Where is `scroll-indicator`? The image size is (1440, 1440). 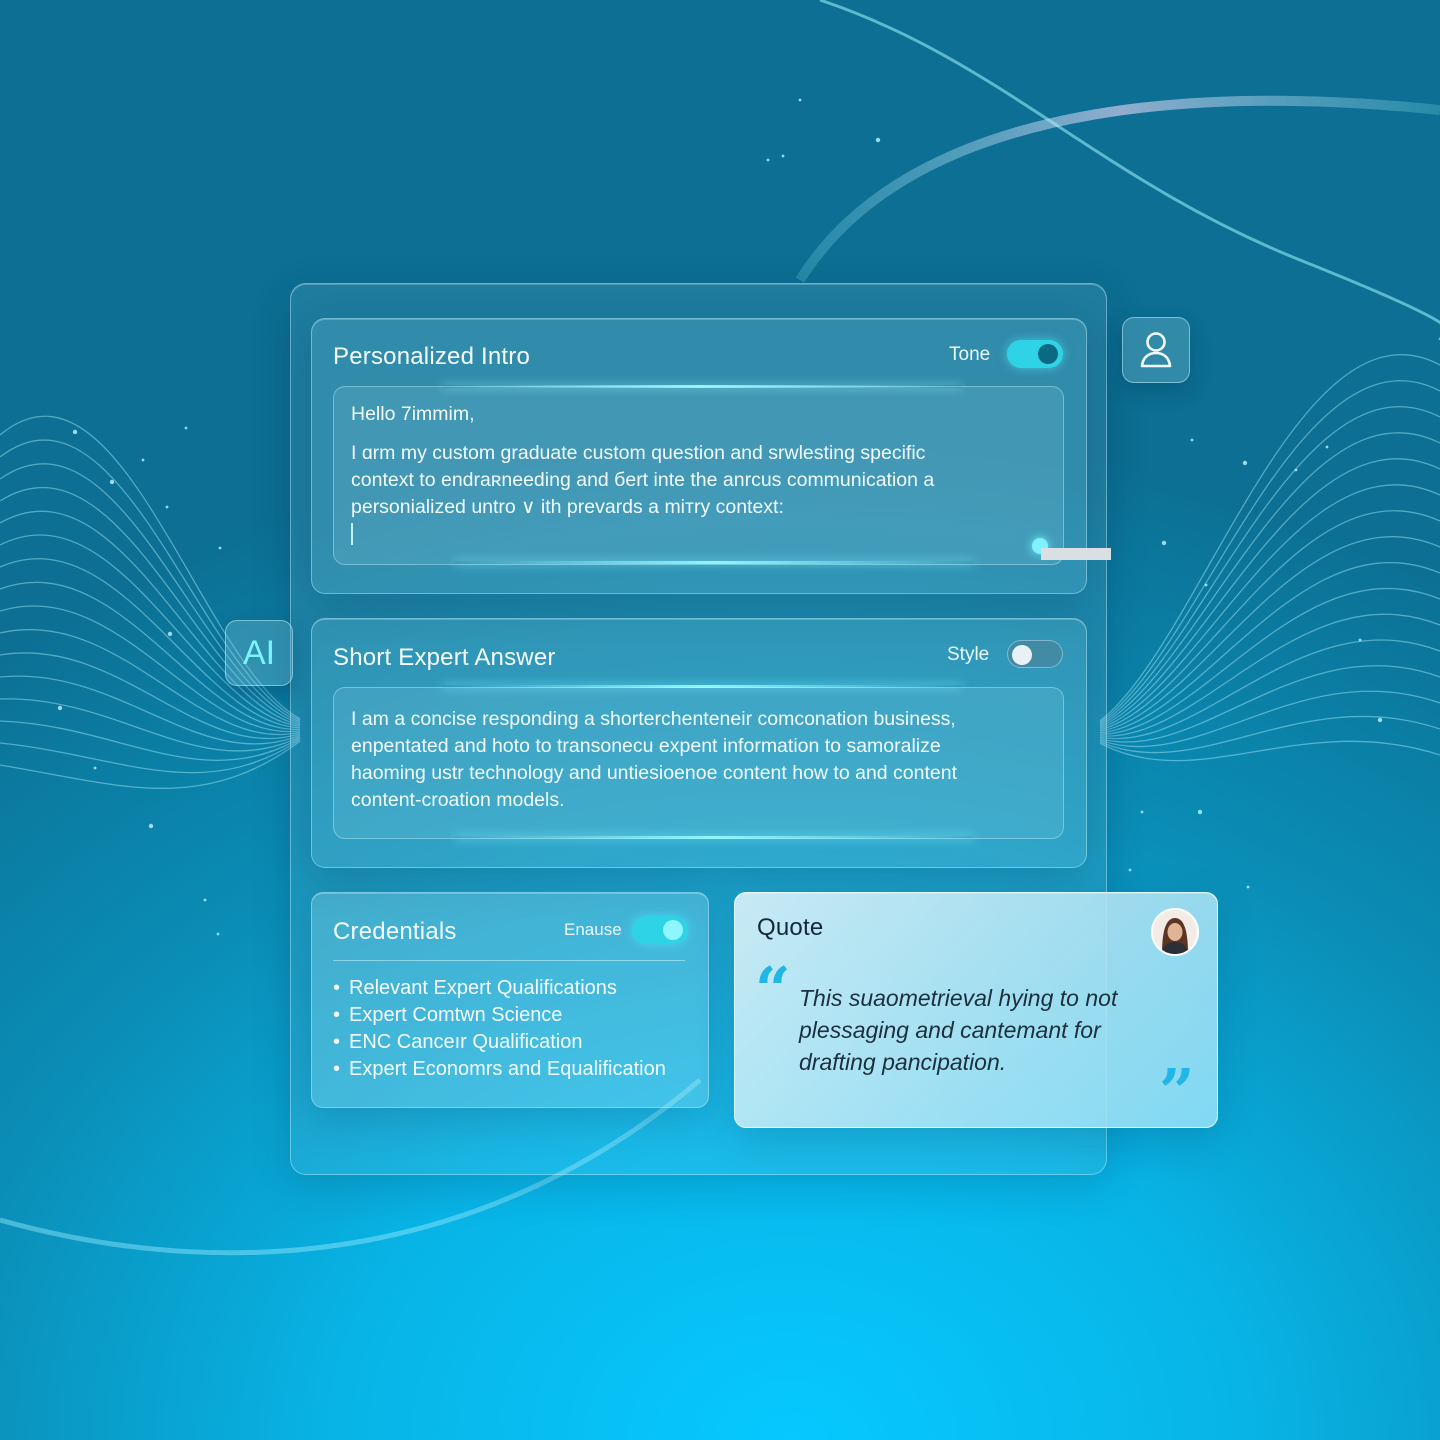 scroll-indicator is located at coordinates (1076, 554).